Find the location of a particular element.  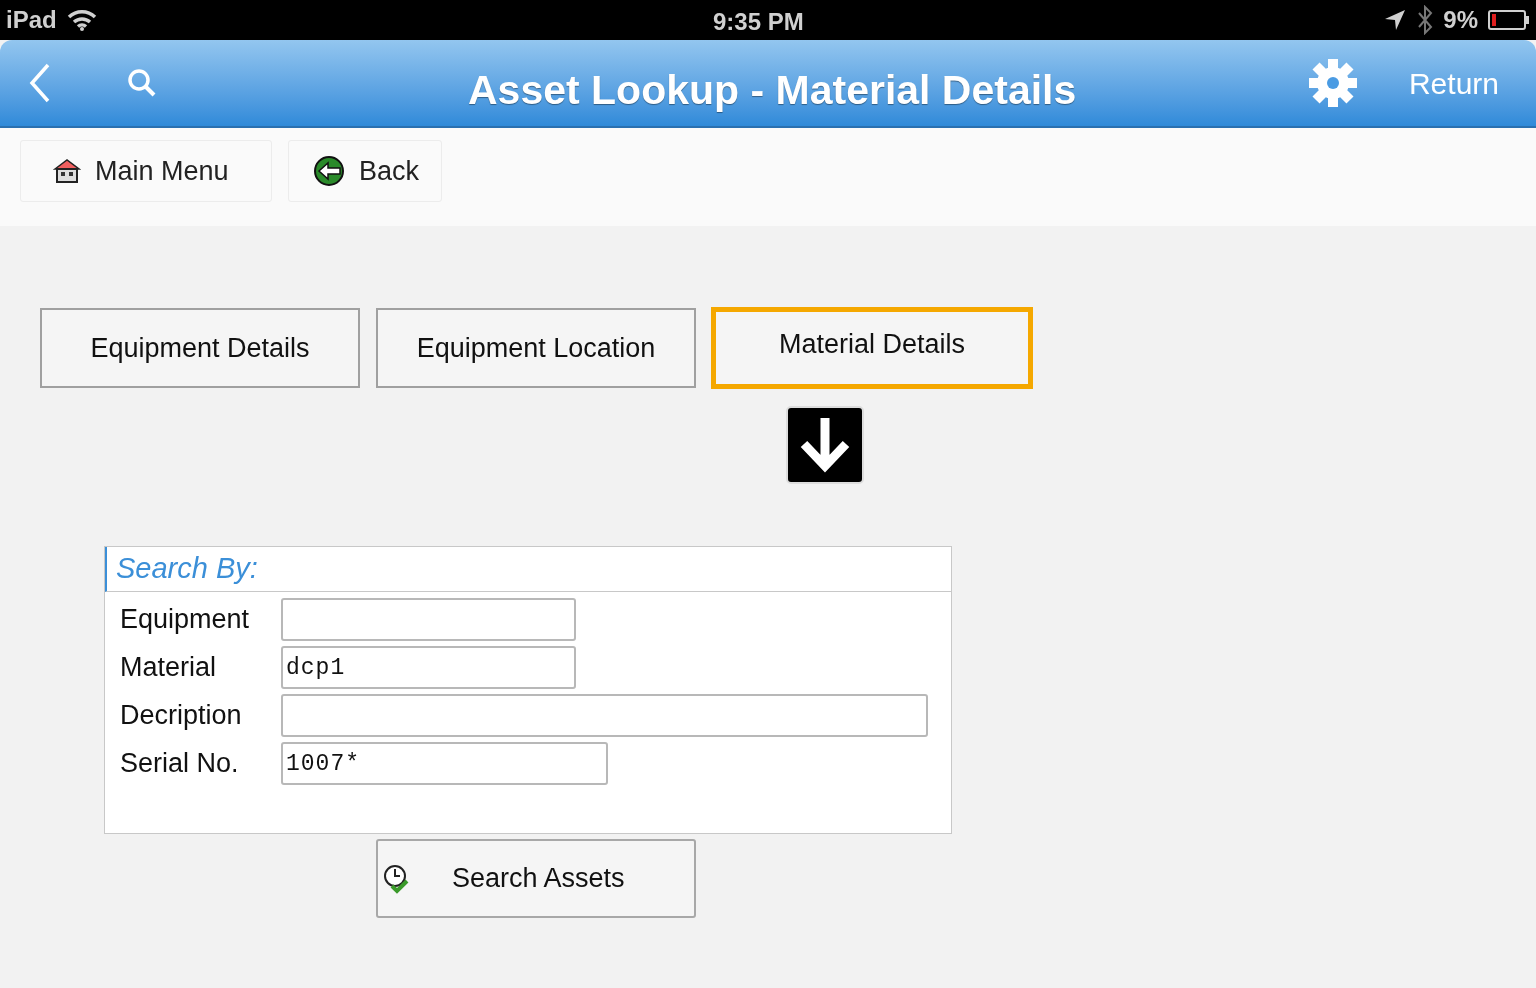

field-label: Serial No. is located at coordinates (179, 764).